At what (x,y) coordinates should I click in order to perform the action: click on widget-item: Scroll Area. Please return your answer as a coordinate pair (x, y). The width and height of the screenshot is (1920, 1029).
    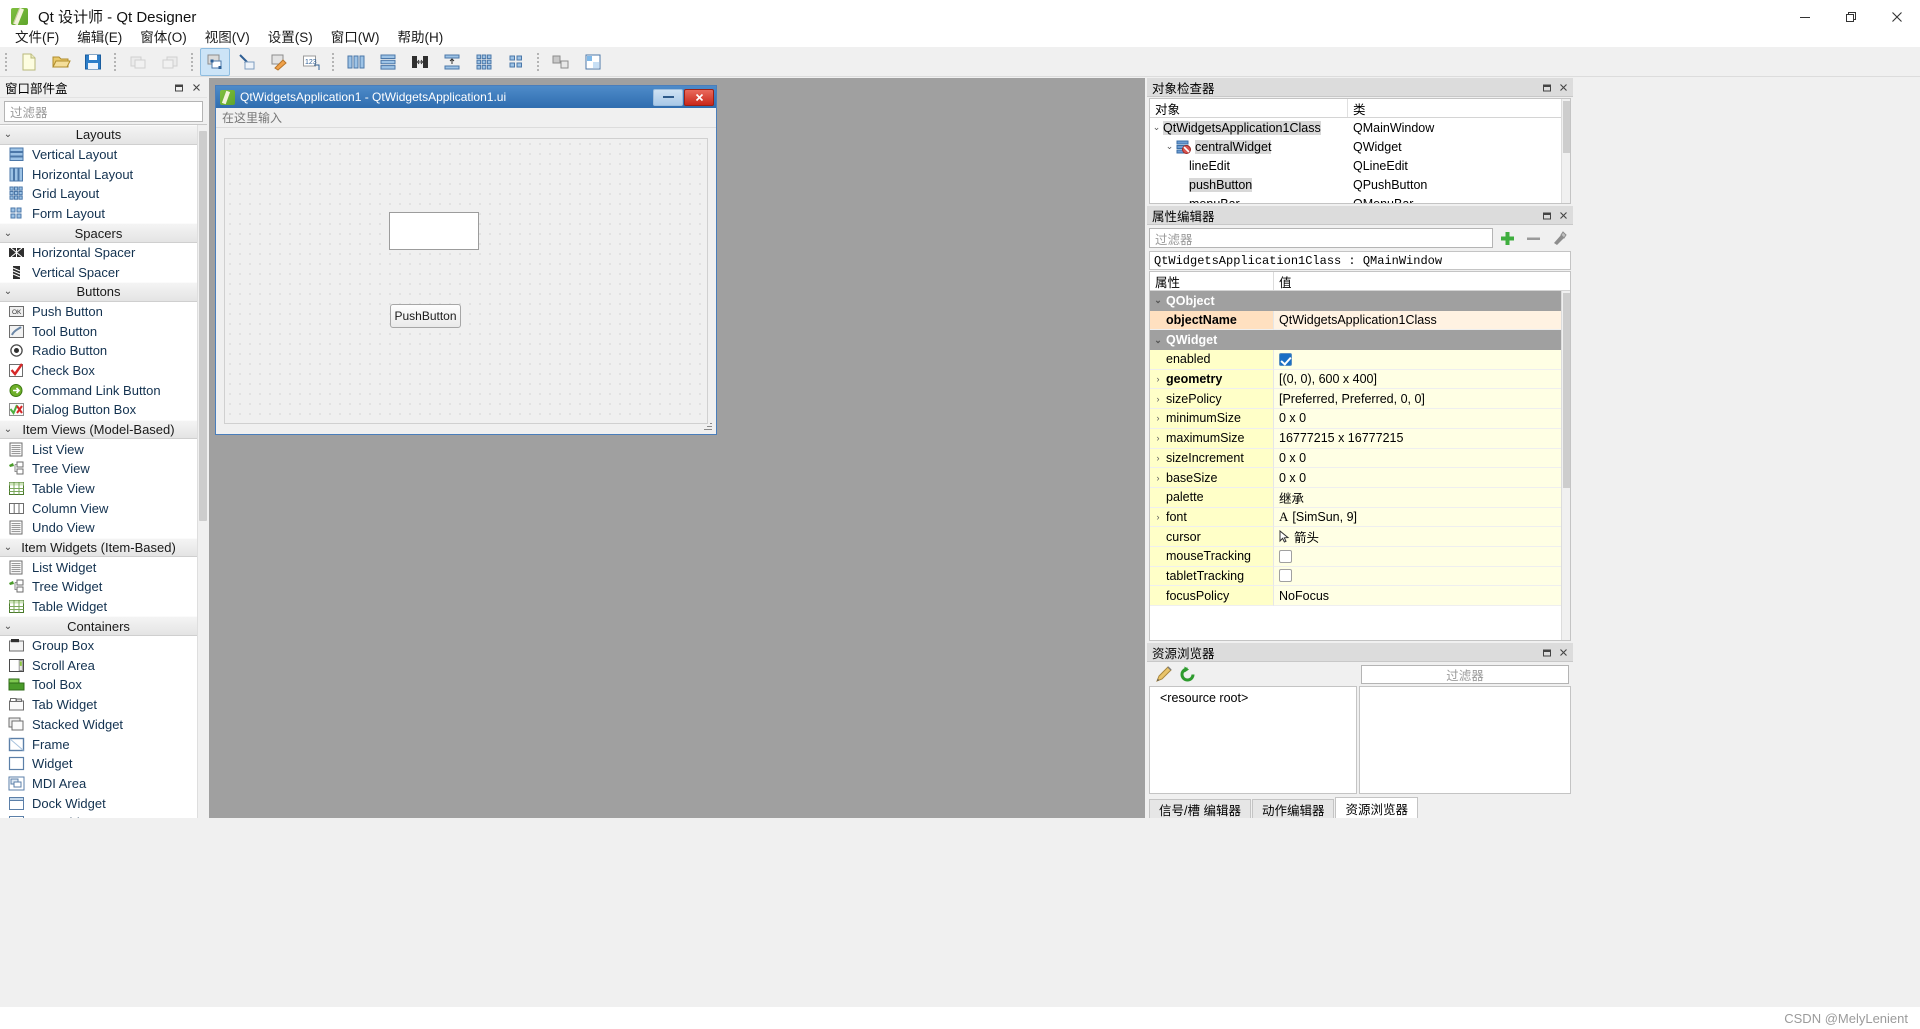
    Looking at the image, I should click on (98, 665).